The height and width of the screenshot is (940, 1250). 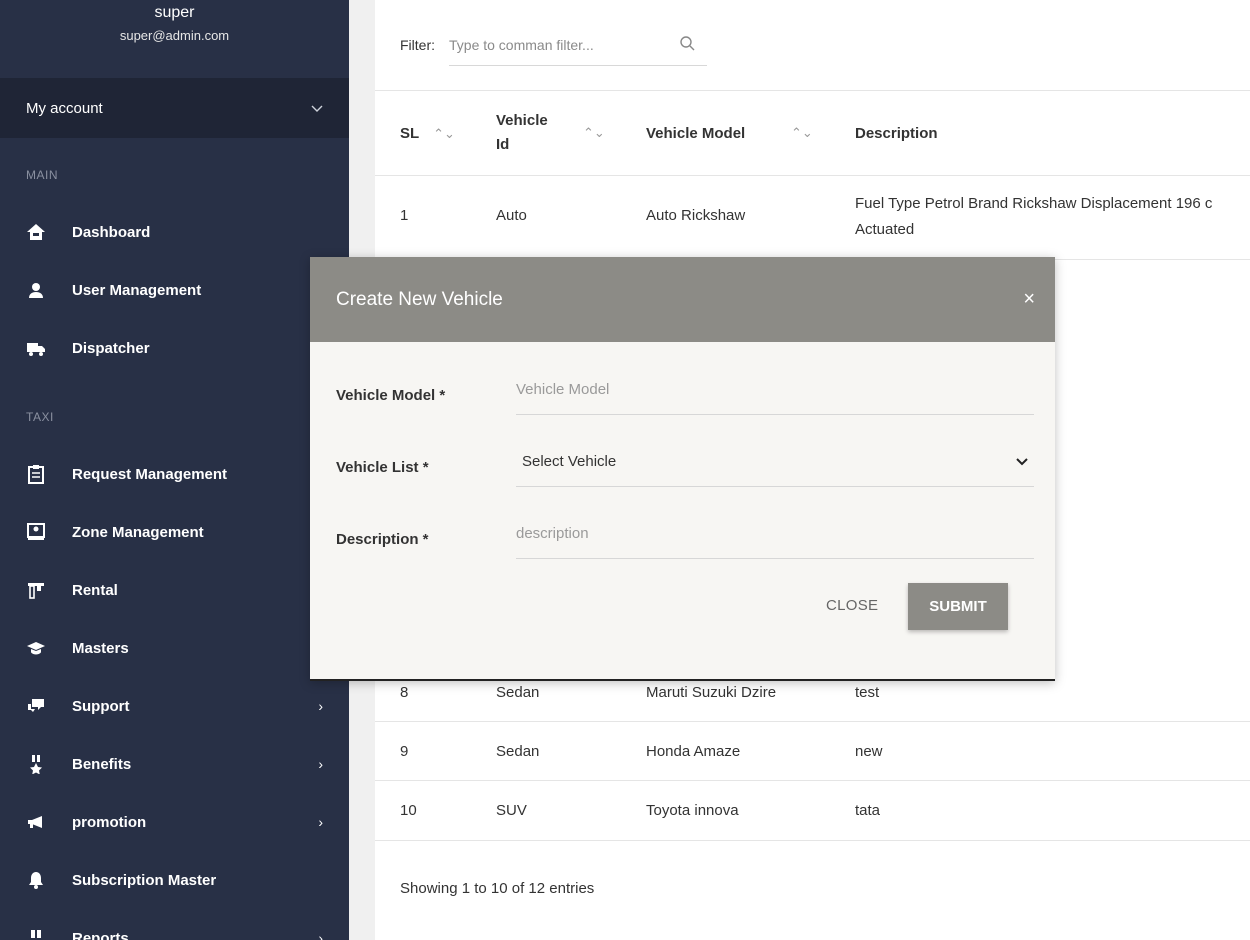 I want to click on cell-sl: 10, so click(x=408, y=810).